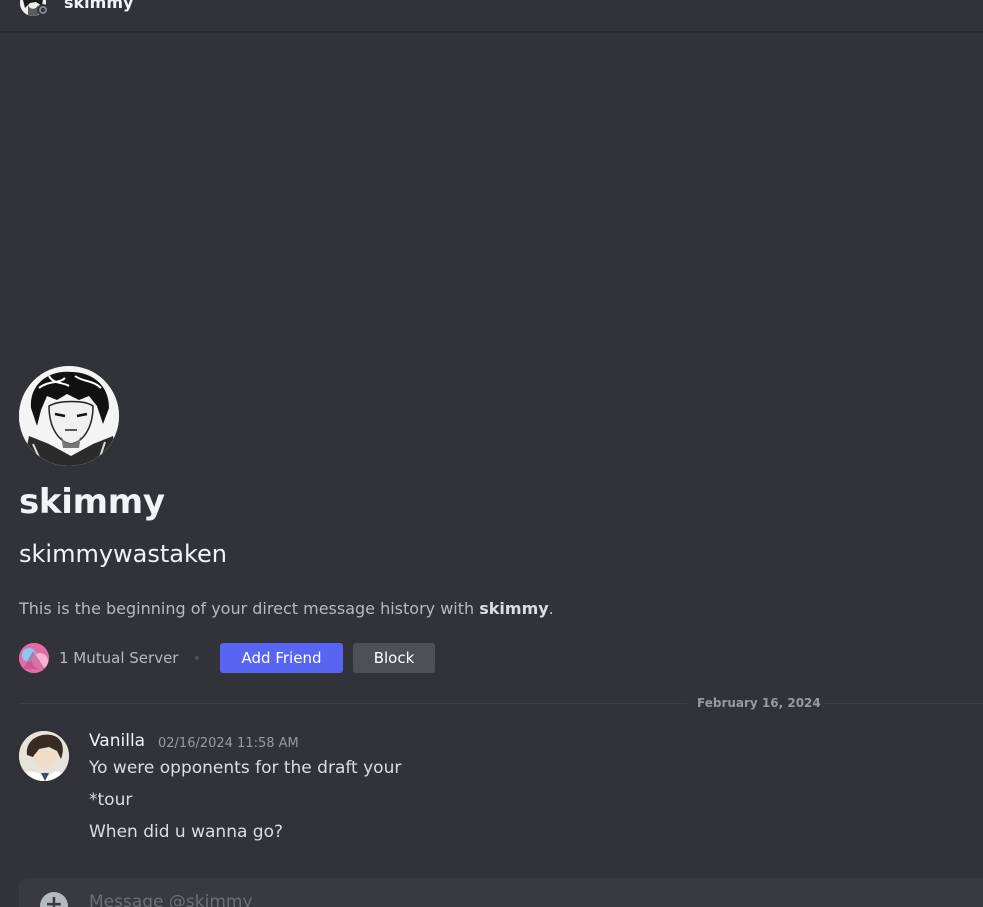 The height and width of the screenshot is (907, 983). I want to click on add-friend-button: Add Friend, so click(281, 658).